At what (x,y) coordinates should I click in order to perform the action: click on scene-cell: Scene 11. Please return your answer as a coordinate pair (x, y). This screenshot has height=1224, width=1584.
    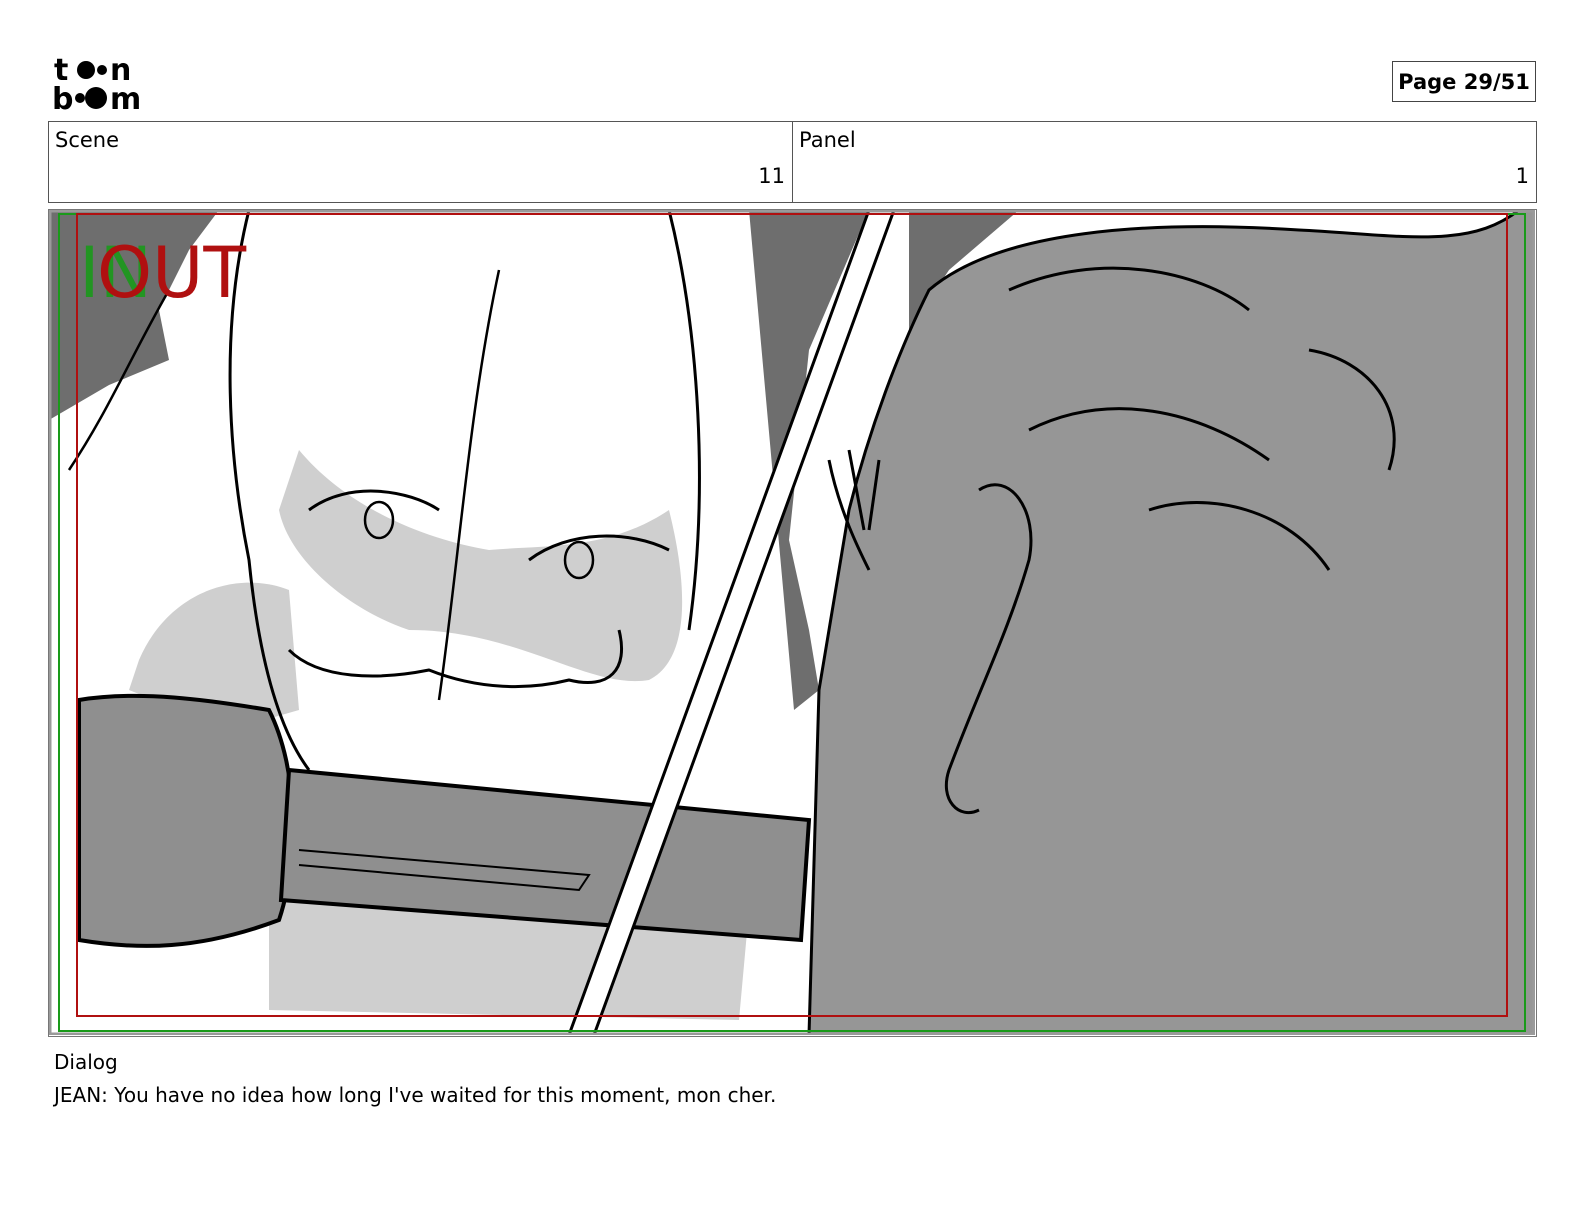
    Looking at the image, I should click on (420, 162).